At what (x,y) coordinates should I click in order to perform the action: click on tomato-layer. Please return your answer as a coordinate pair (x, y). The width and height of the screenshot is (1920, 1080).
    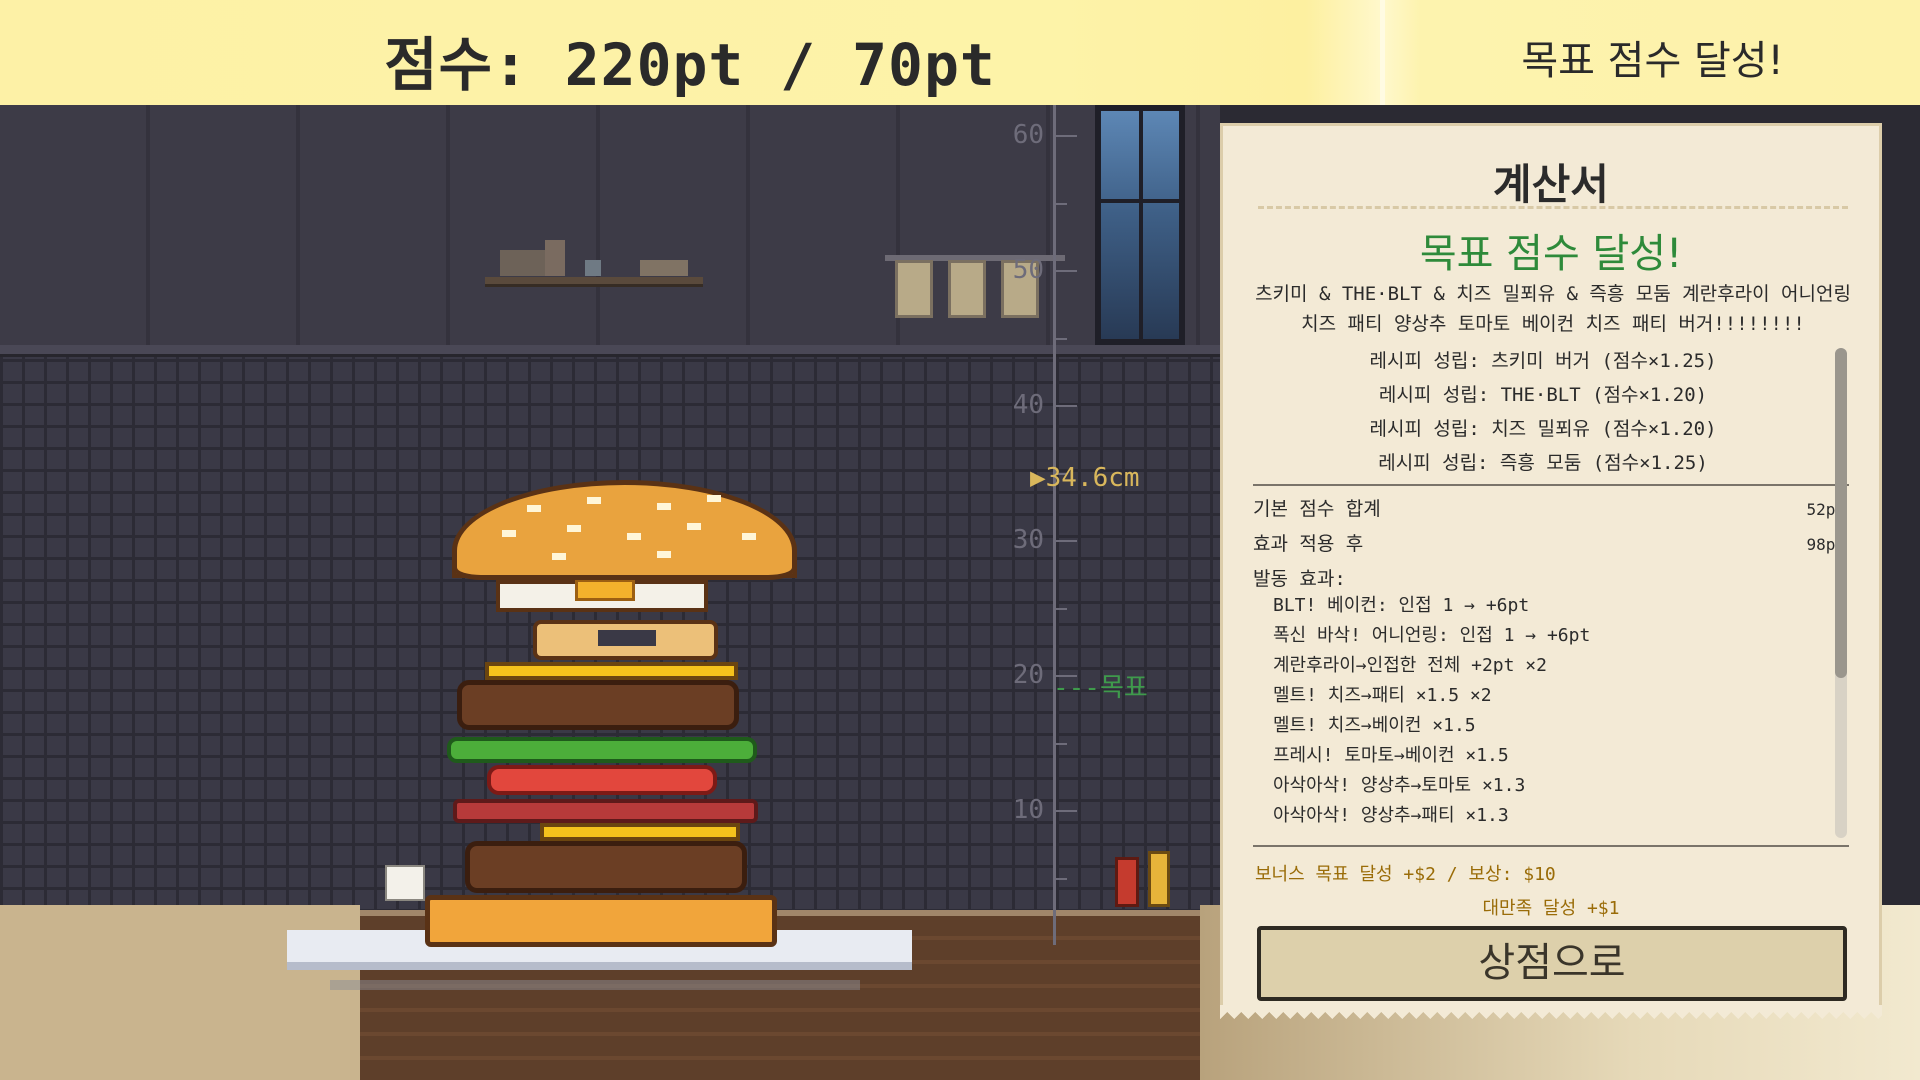
    Looking at the image, I should click on (602, 780).